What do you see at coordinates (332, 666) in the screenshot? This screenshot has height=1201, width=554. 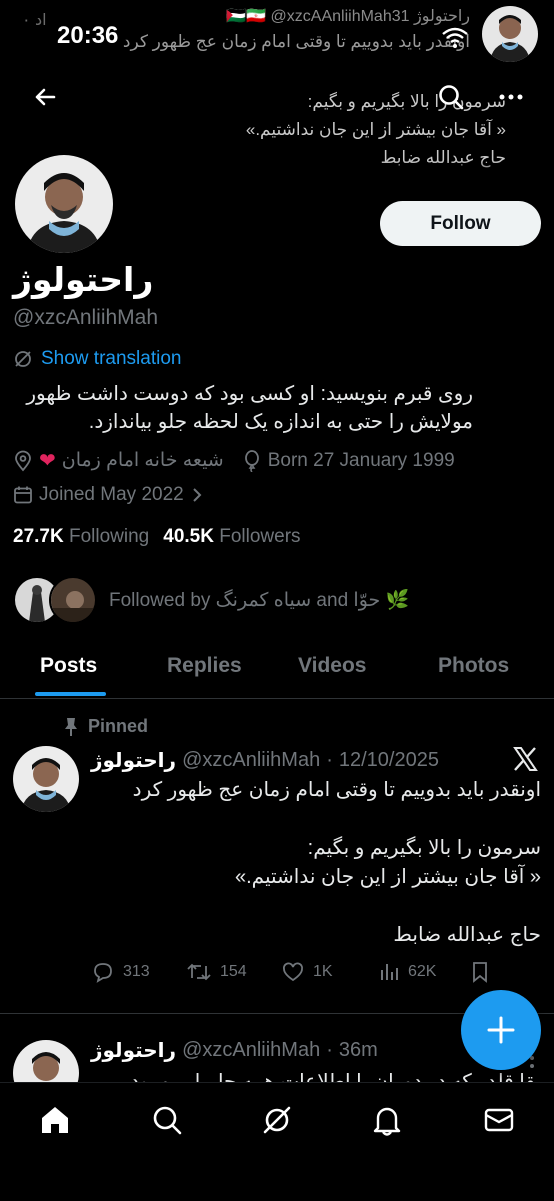 I see `tab-videos: Videos` at bounding box center [332, 666].